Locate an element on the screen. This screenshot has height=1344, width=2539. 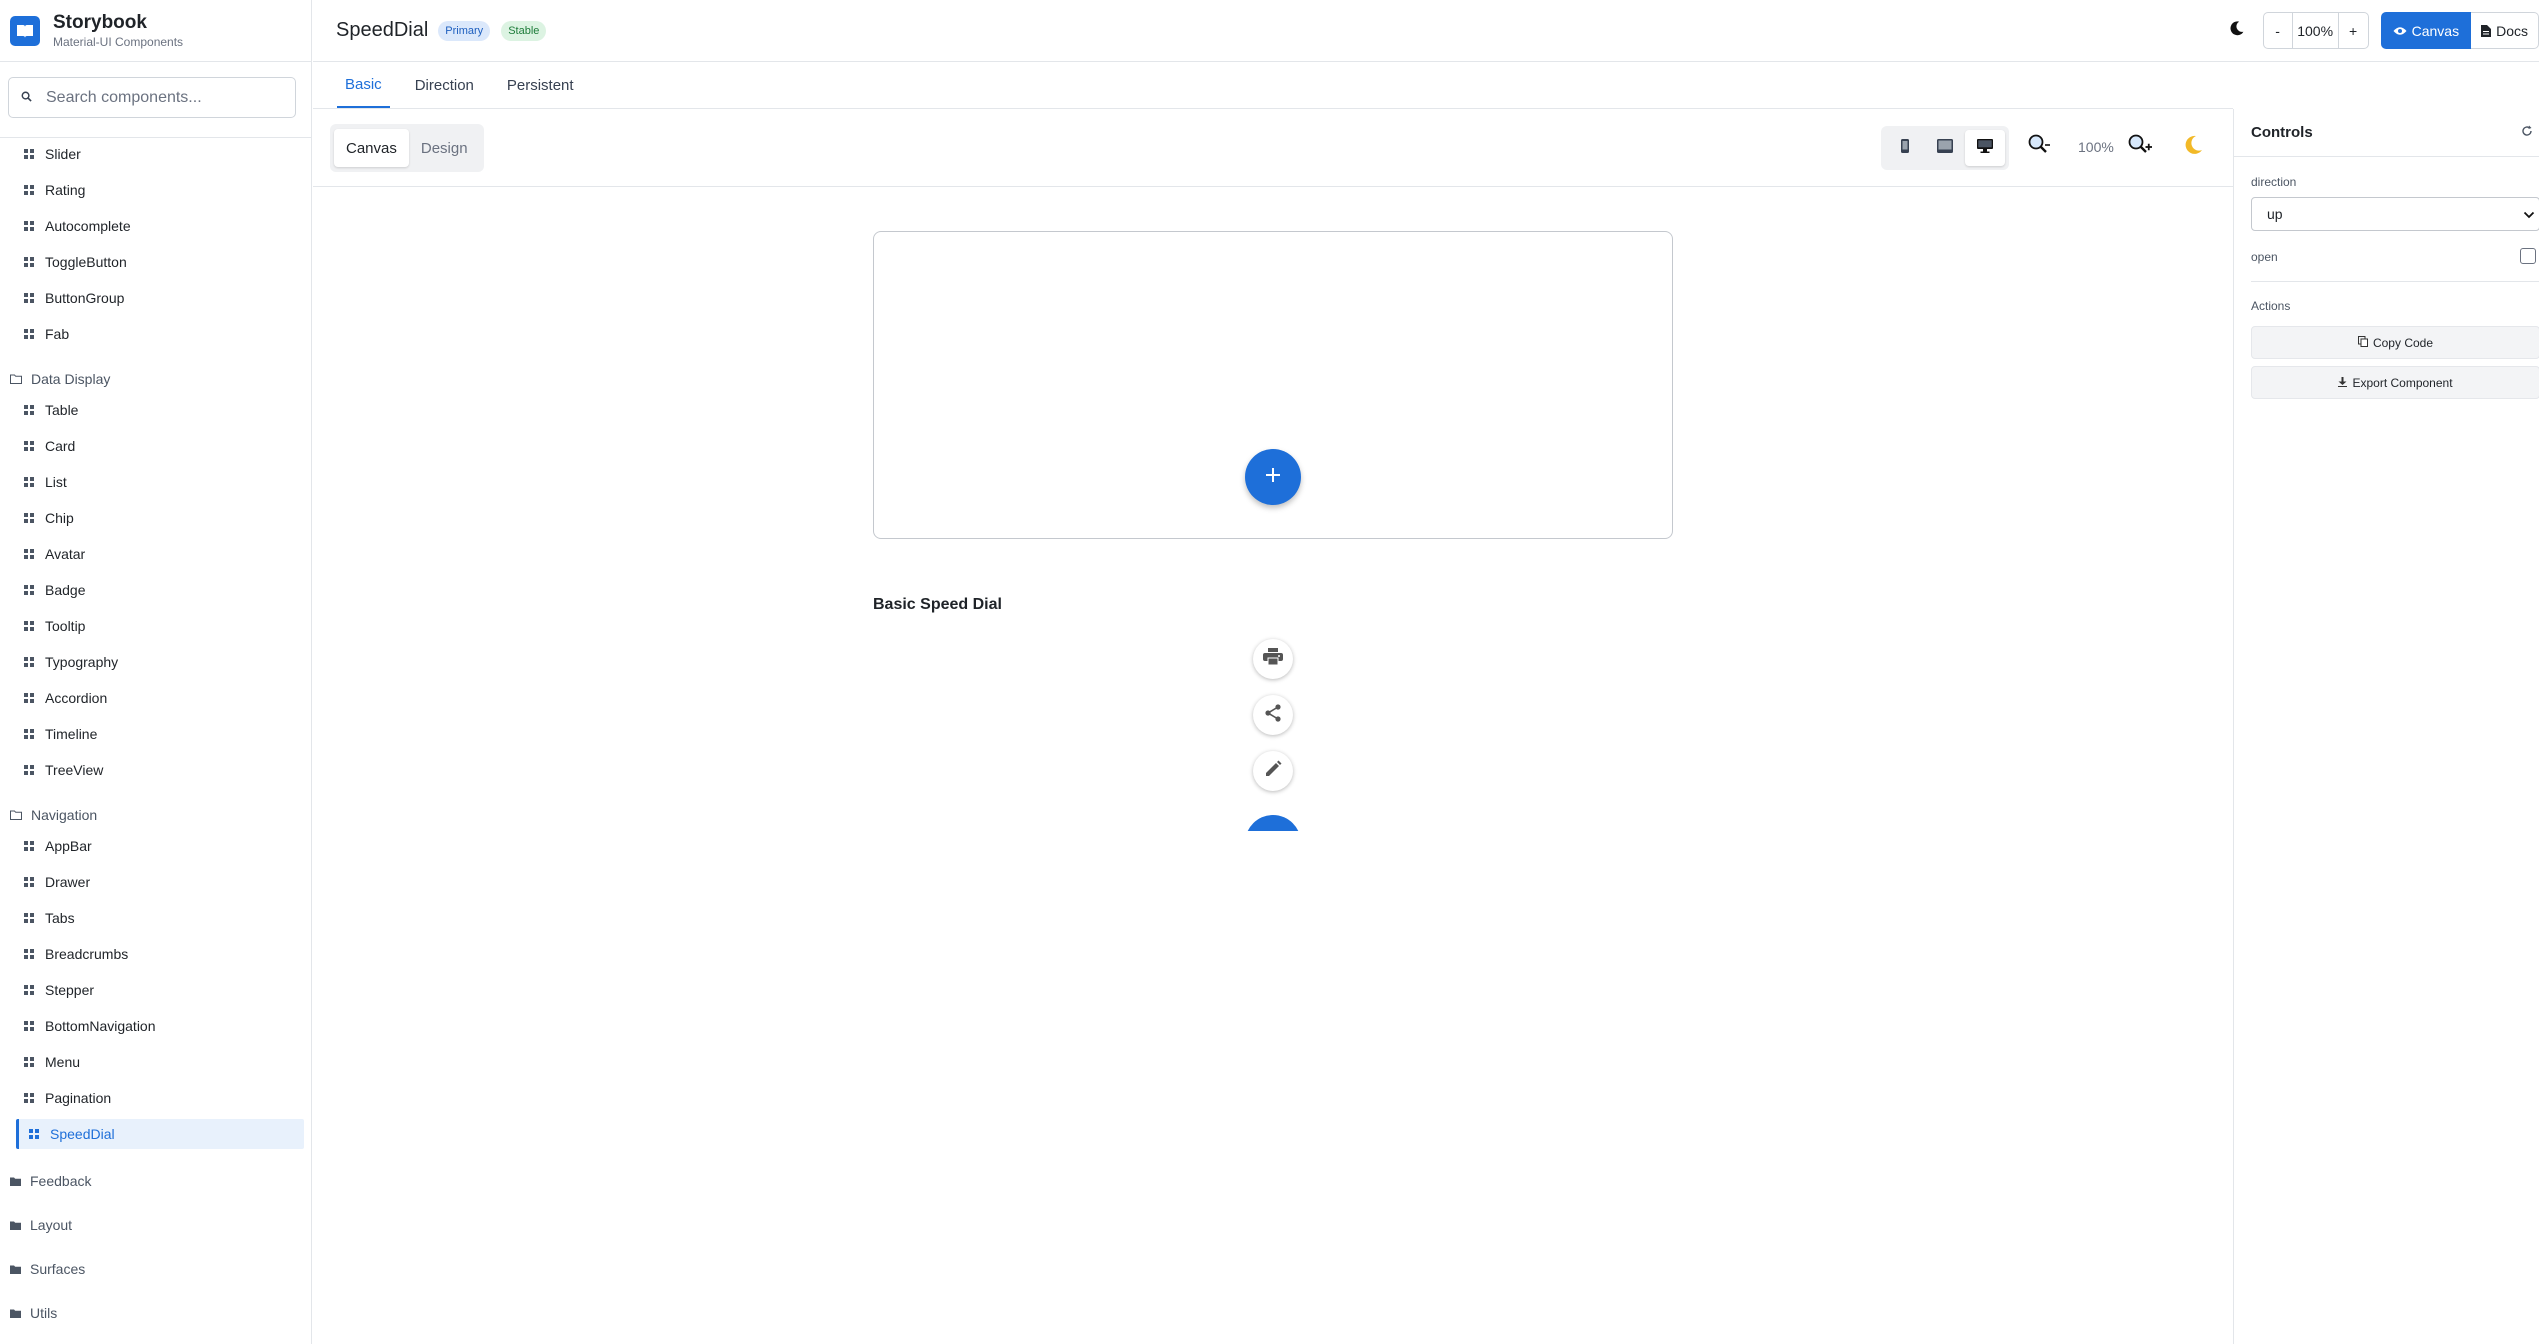
sidebar-item-menu: Menu is located at coordinates (52, 1062).